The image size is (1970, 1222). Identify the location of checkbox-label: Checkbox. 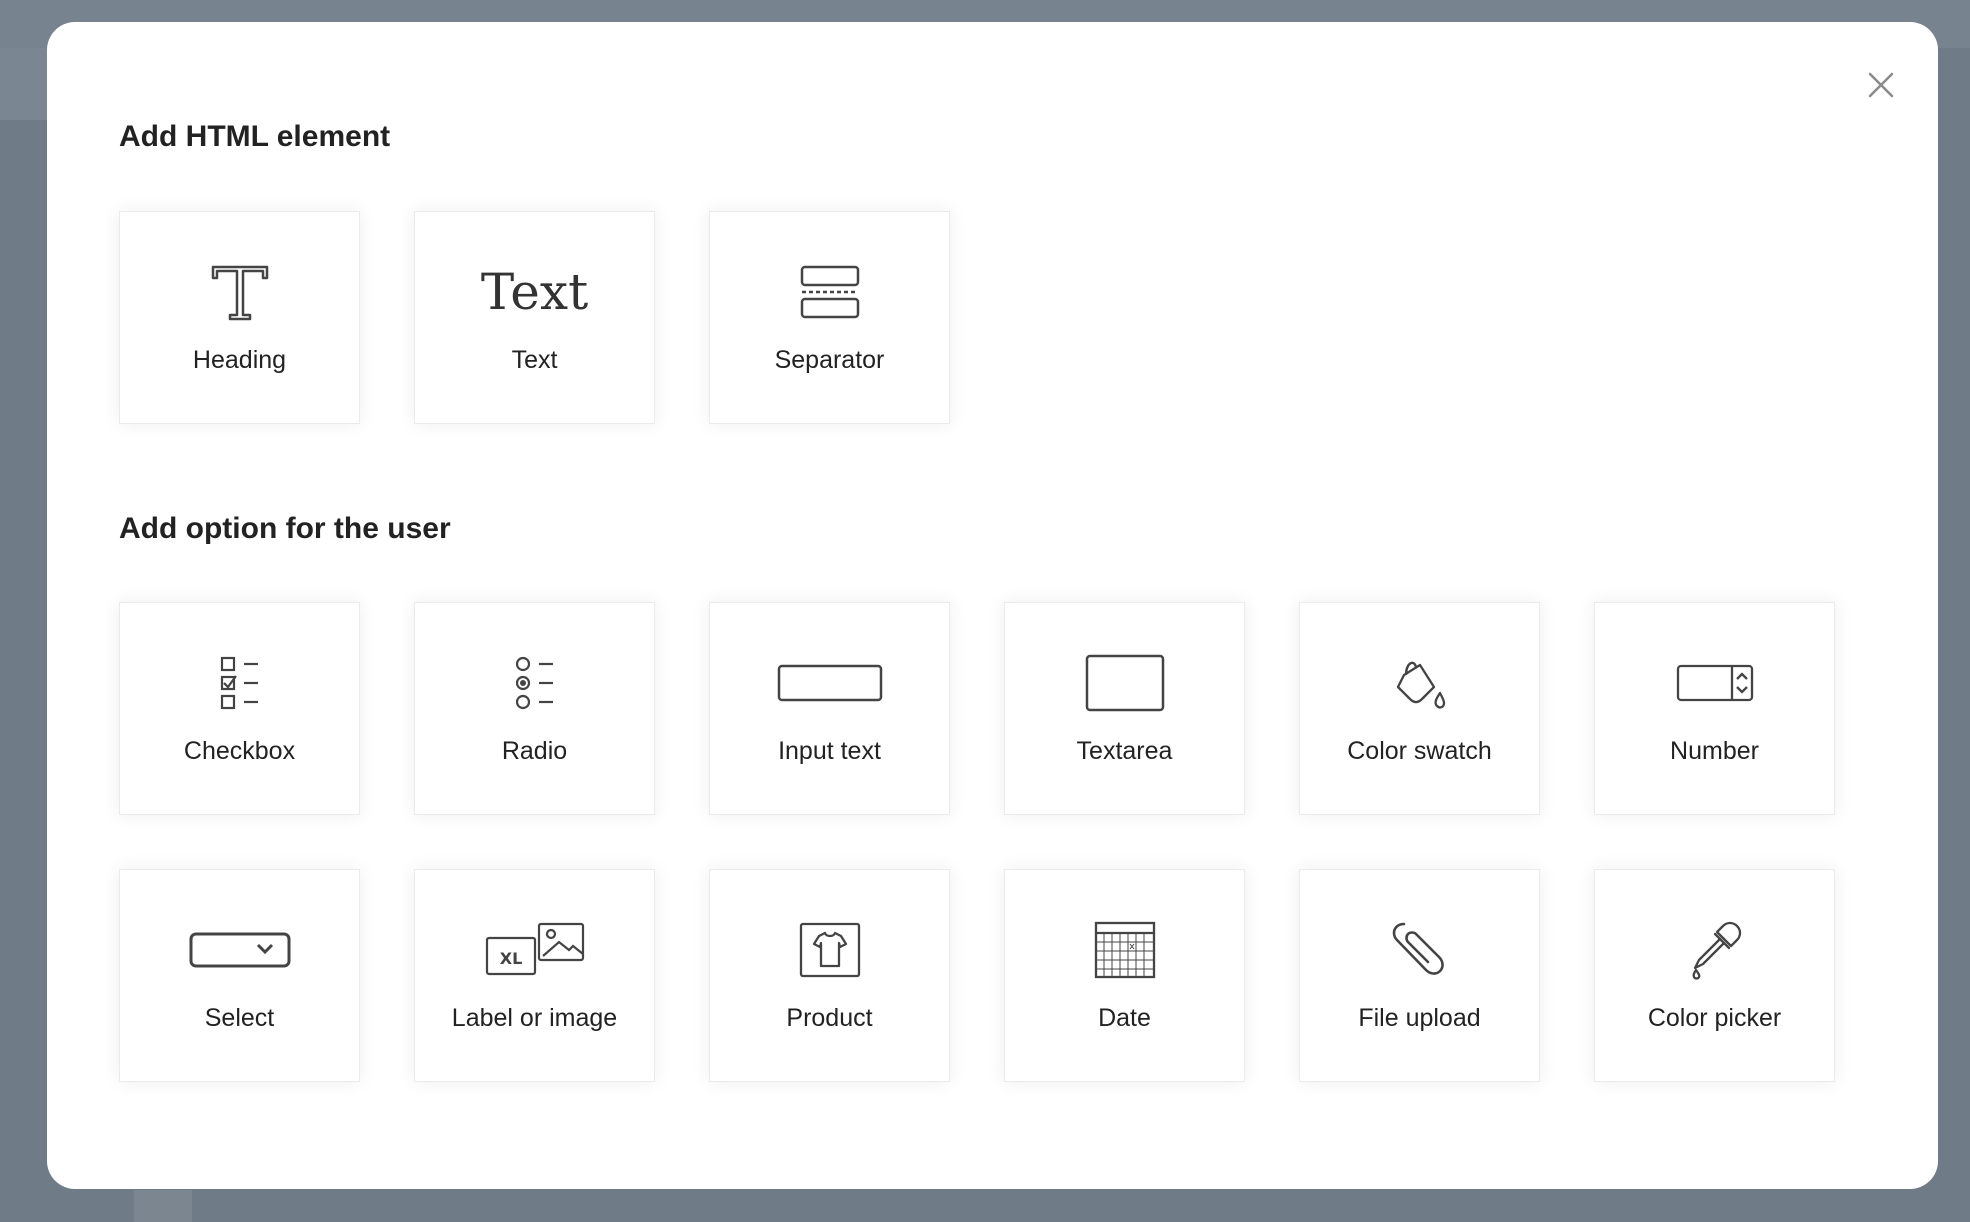
(239, 751).